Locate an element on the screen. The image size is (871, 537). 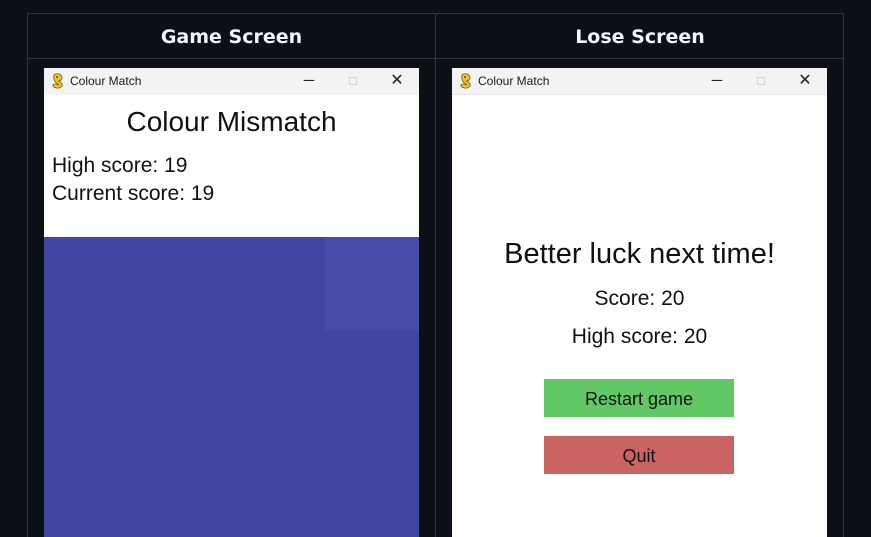
restart-game-button: Restart game is located at coordinates (639, 398).